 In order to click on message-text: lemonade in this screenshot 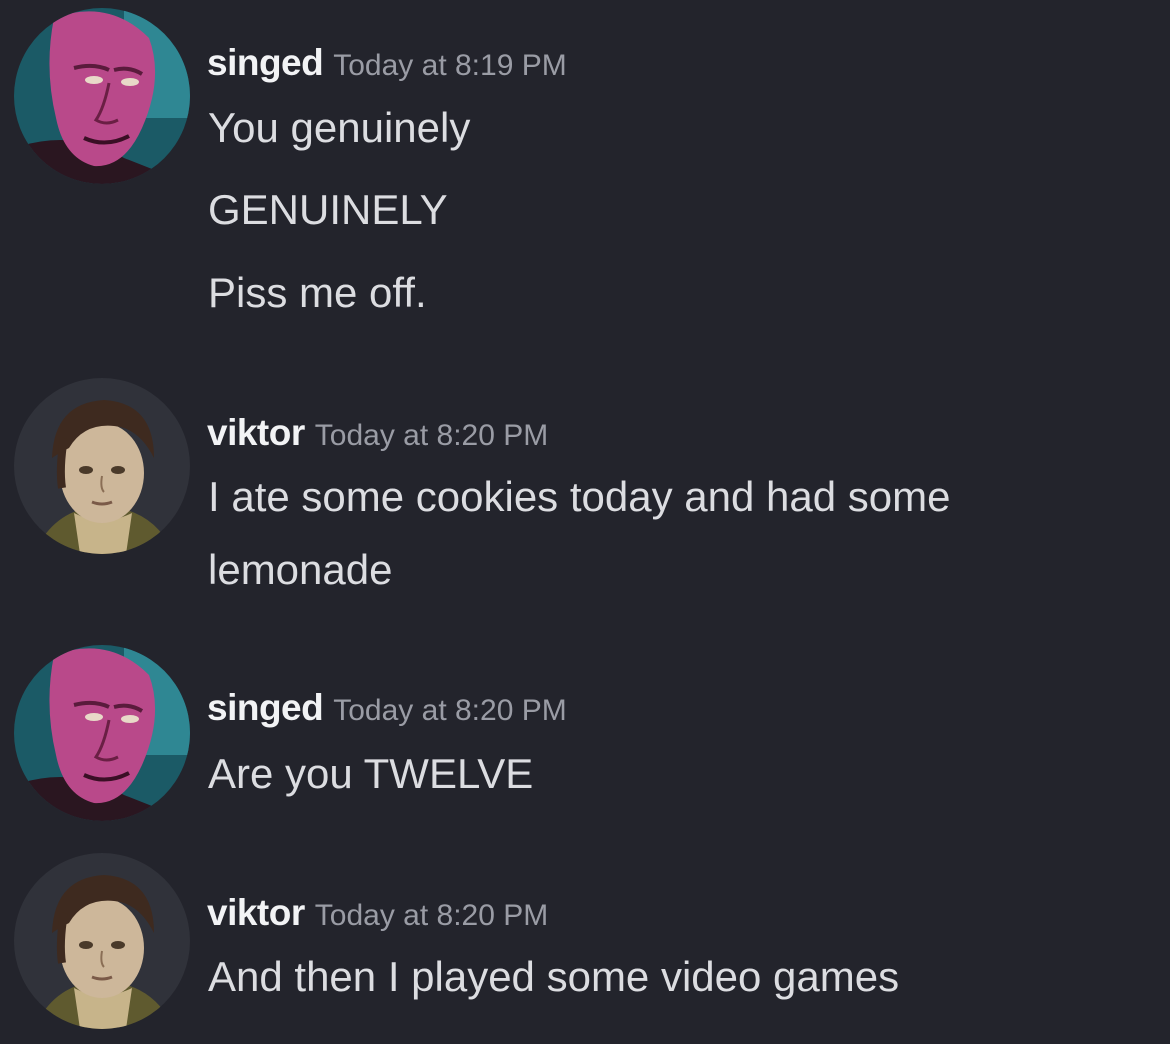, I will do `click(300, 569)`.